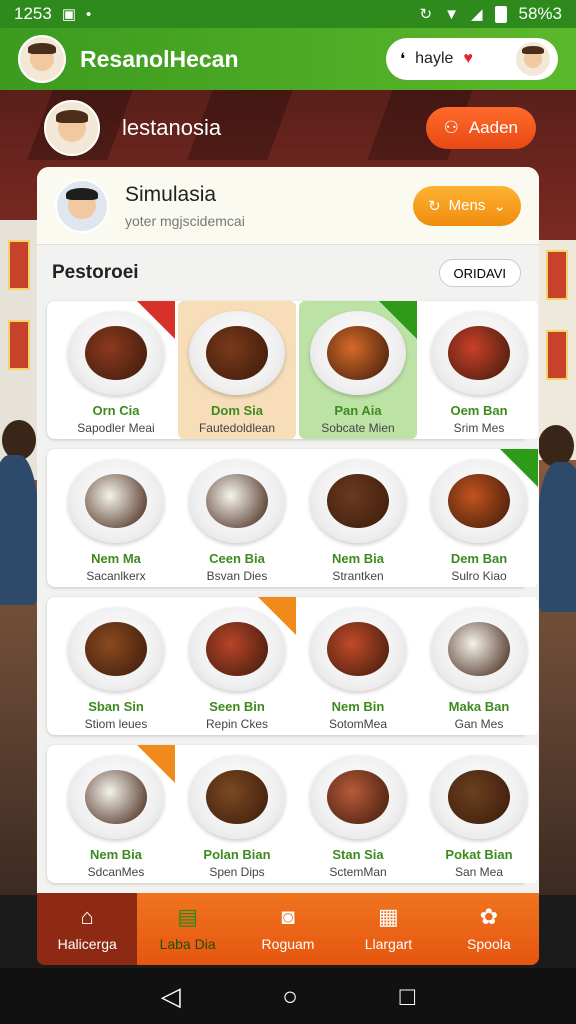 The height and width of the screenshot is (1024, 576). I want to click on food-item: Pokat Bian San Mea, so click(479, 814).